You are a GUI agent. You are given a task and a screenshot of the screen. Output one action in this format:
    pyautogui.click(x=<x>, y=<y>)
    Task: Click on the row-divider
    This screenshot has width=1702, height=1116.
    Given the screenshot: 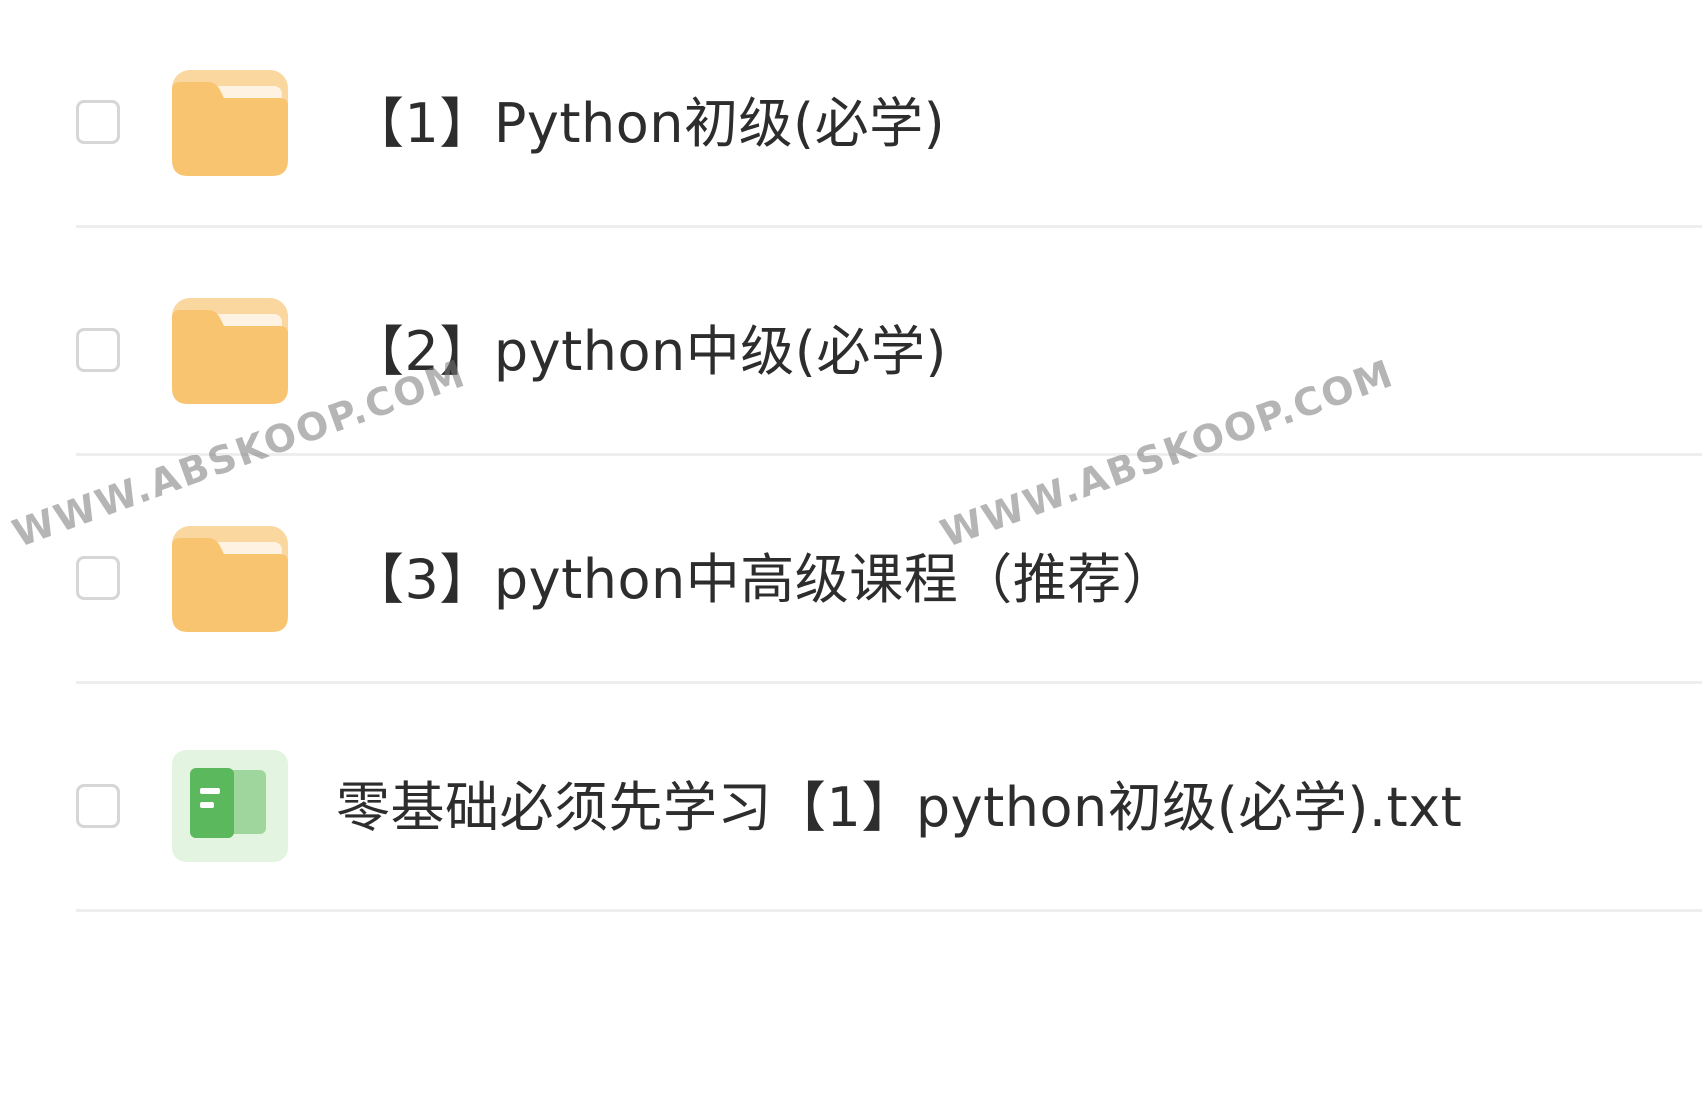 What is the action you would take?
    pyautogui.click(x=889, y=910)
    